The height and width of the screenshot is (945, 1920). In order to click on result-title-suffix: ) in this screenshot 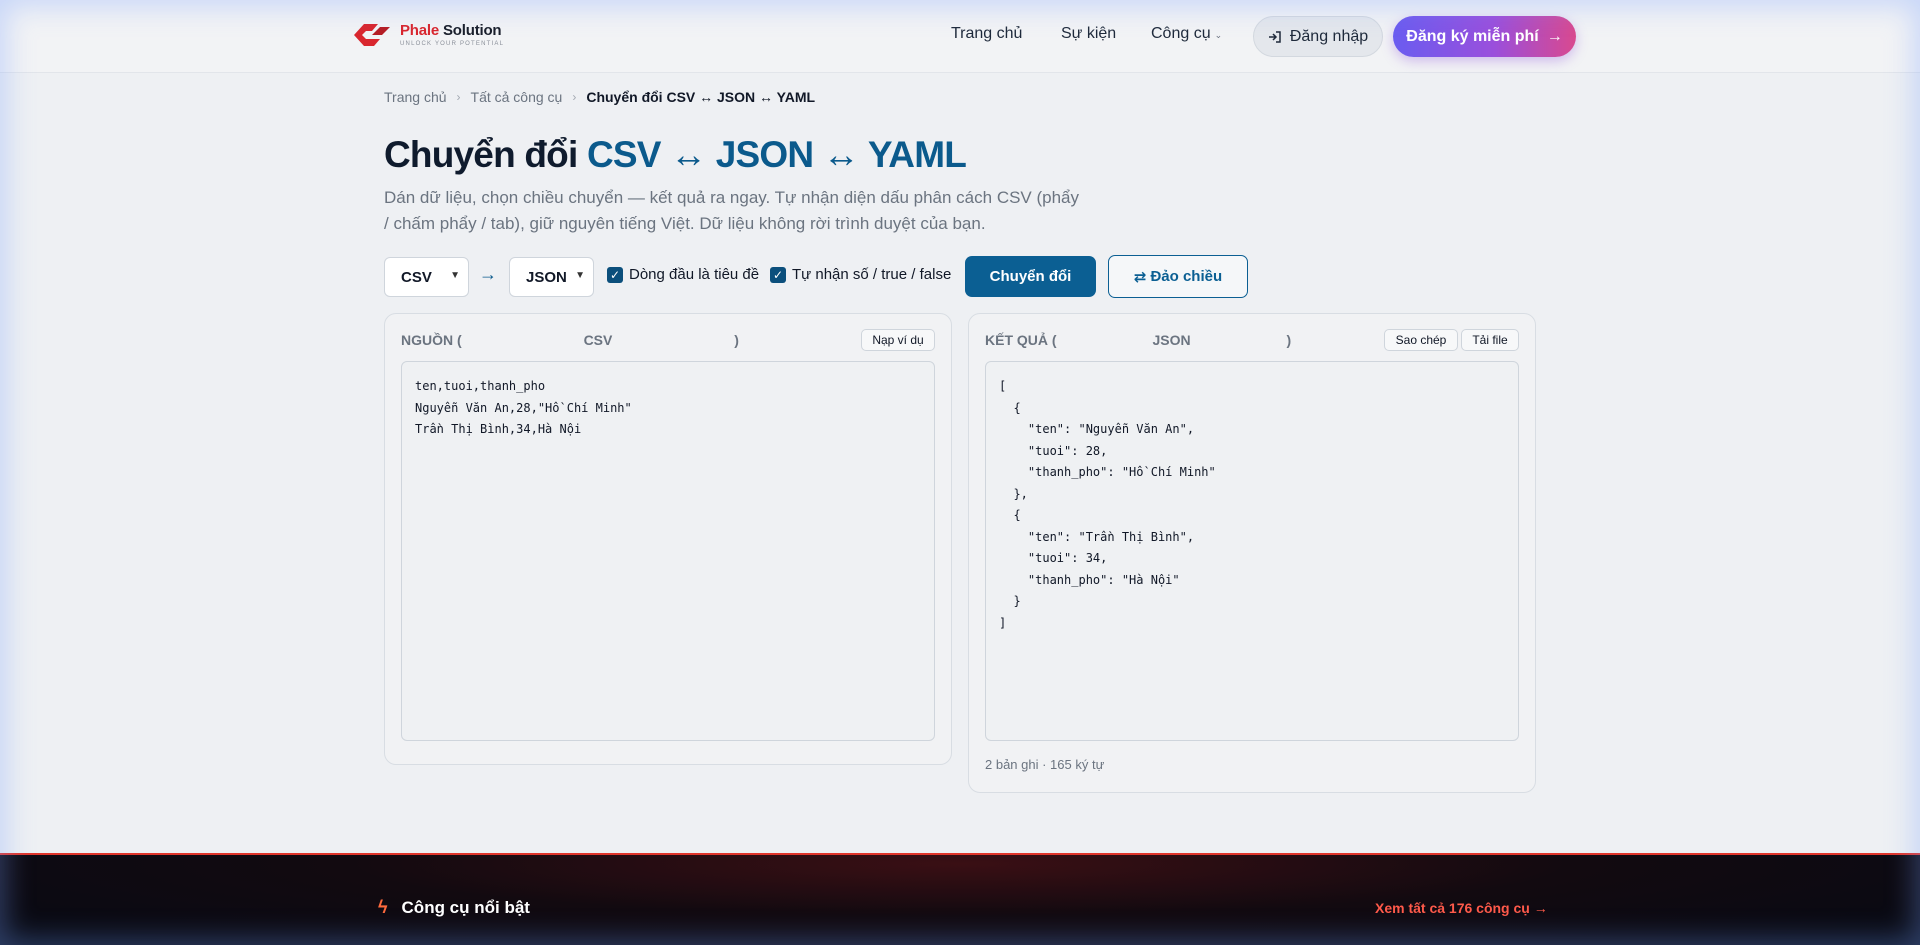, I will do `click(1289, 340)`.